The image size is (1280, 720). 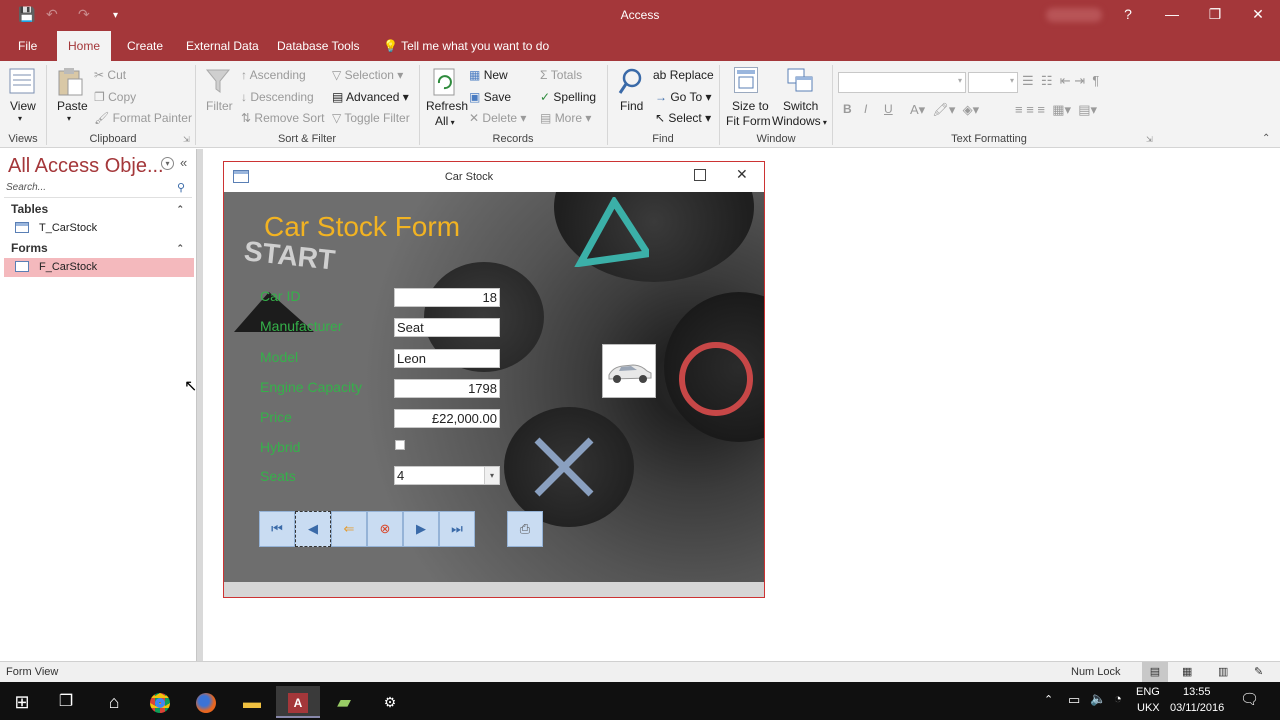 I want to click on close-button: ✕, so click(x=1258, y=14).